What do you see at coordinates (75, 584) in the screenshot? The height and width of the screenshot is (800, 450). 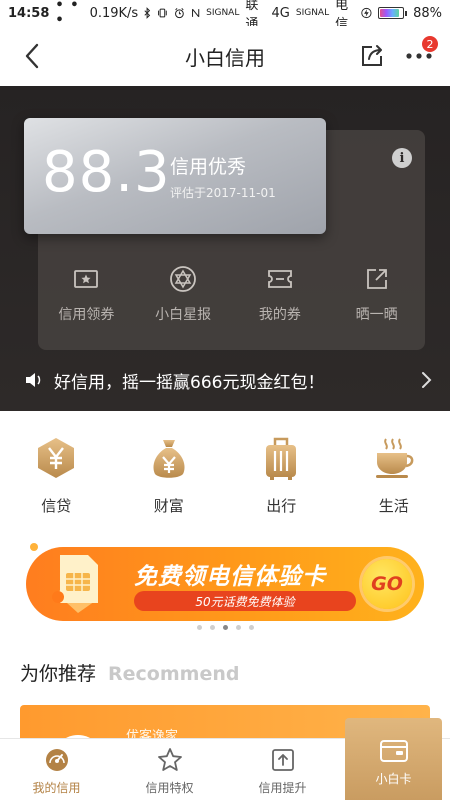 I see `sim-card-icon` at bounding box center [75, 584].